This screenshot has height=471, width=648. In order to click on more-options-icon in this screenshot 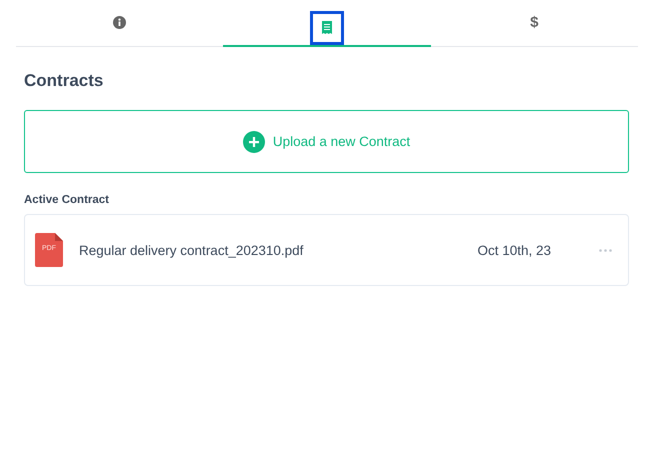, I will do `click(605, 250)`.